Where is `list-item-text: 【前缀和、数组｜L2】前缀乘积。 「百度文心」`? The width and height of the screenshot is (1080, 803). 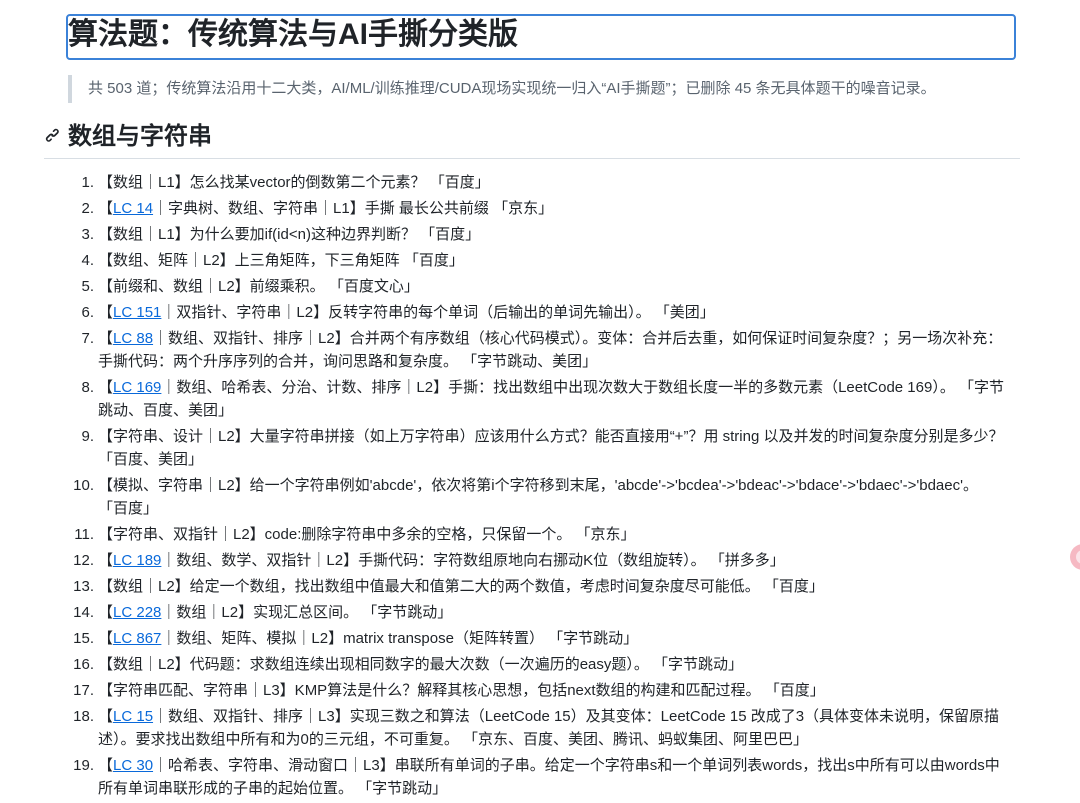
list-item-text: 【前缀和、数组｜L2】前缀乘积。 「百度文心」 is located at coordinates (258, 286).